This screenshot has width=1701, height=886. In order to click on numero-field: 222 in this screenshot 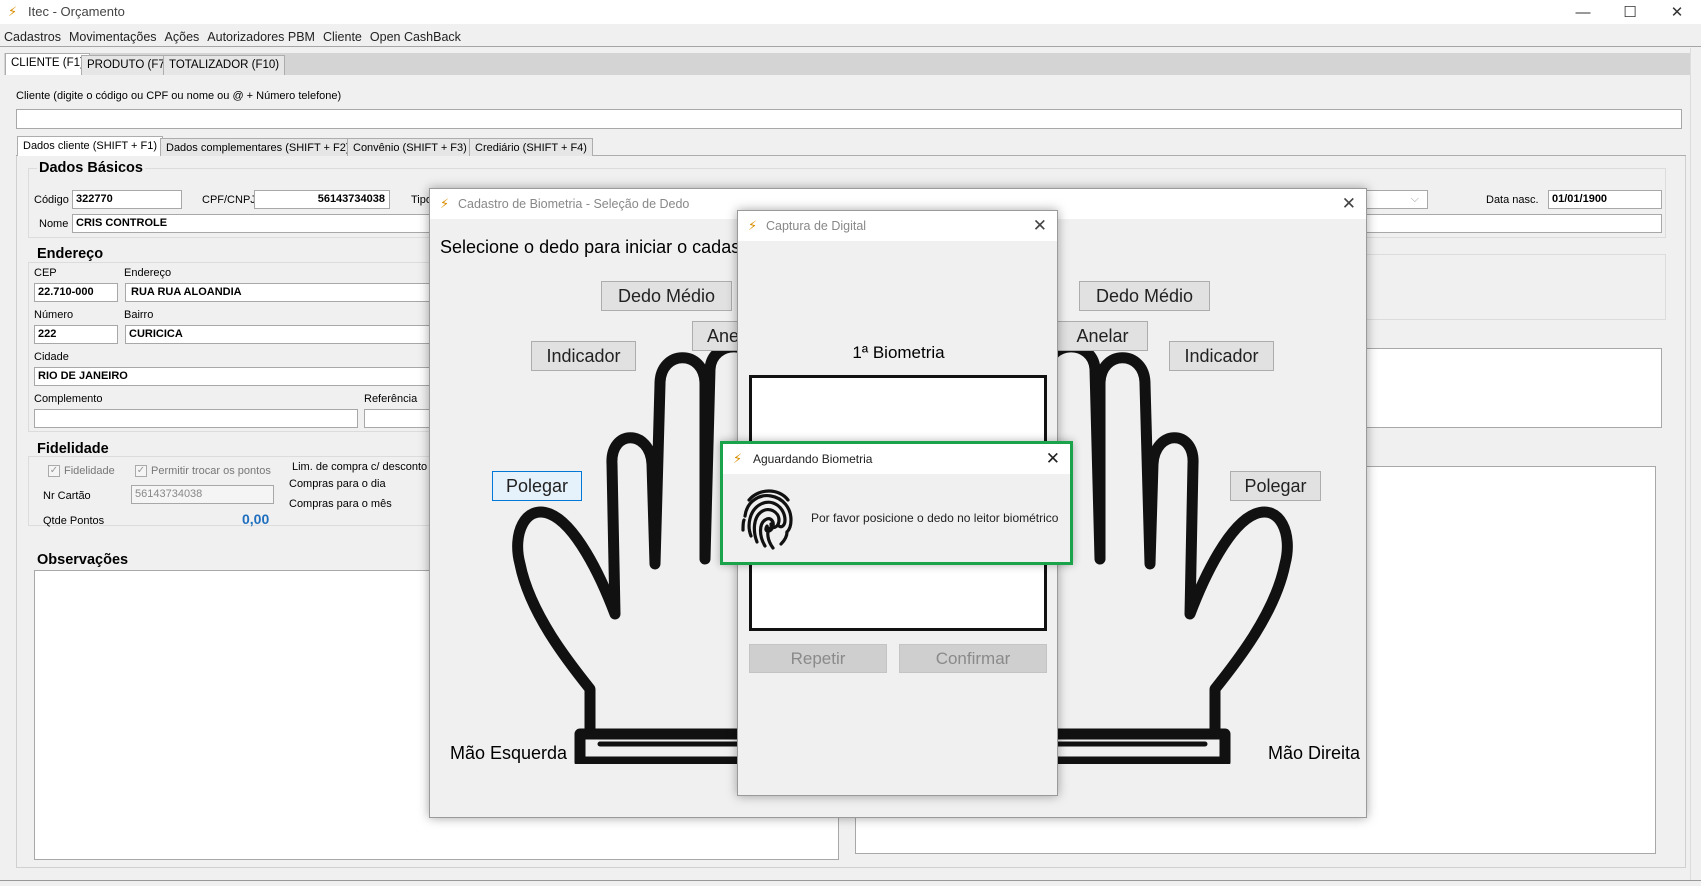, I will do `click(76, 334)`.